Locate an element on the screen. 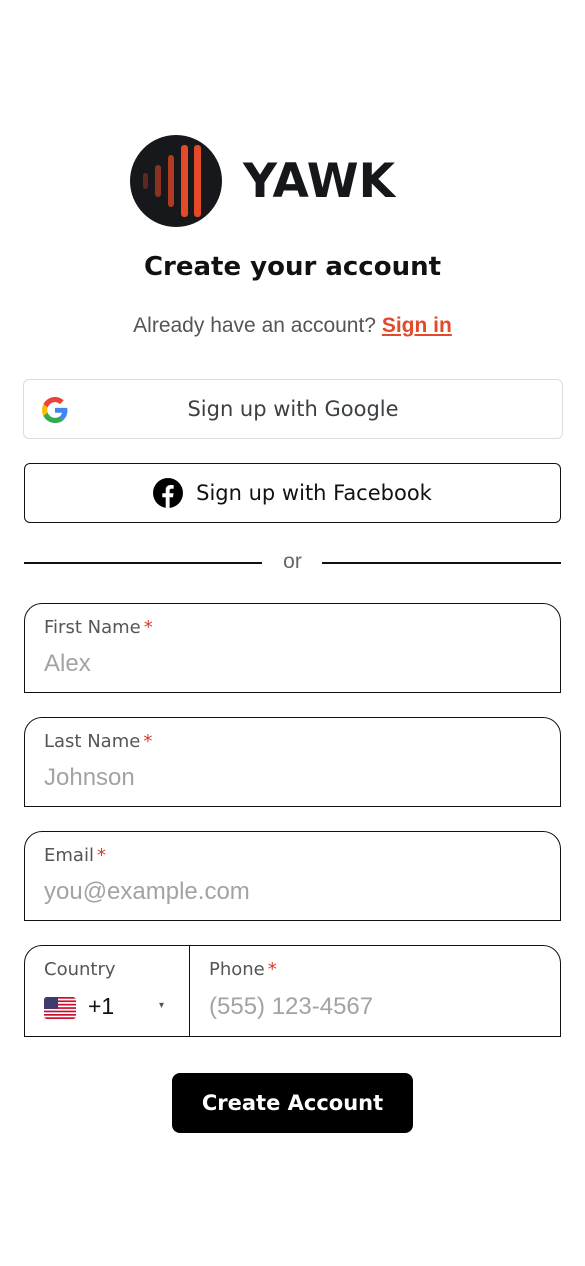 The height and width of the screenshot is (1266, 585). phone-field: Phone * is located at coordinates (375, 991).